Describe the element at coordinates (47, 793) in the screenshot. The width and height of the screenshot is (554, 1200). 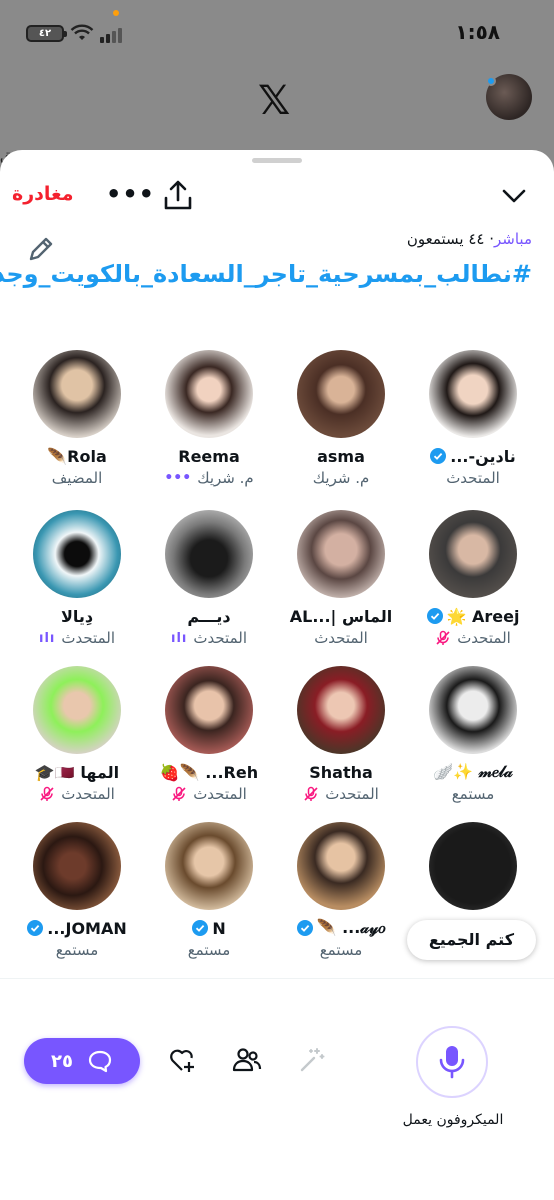
I see `mic-off-icon` at that location.